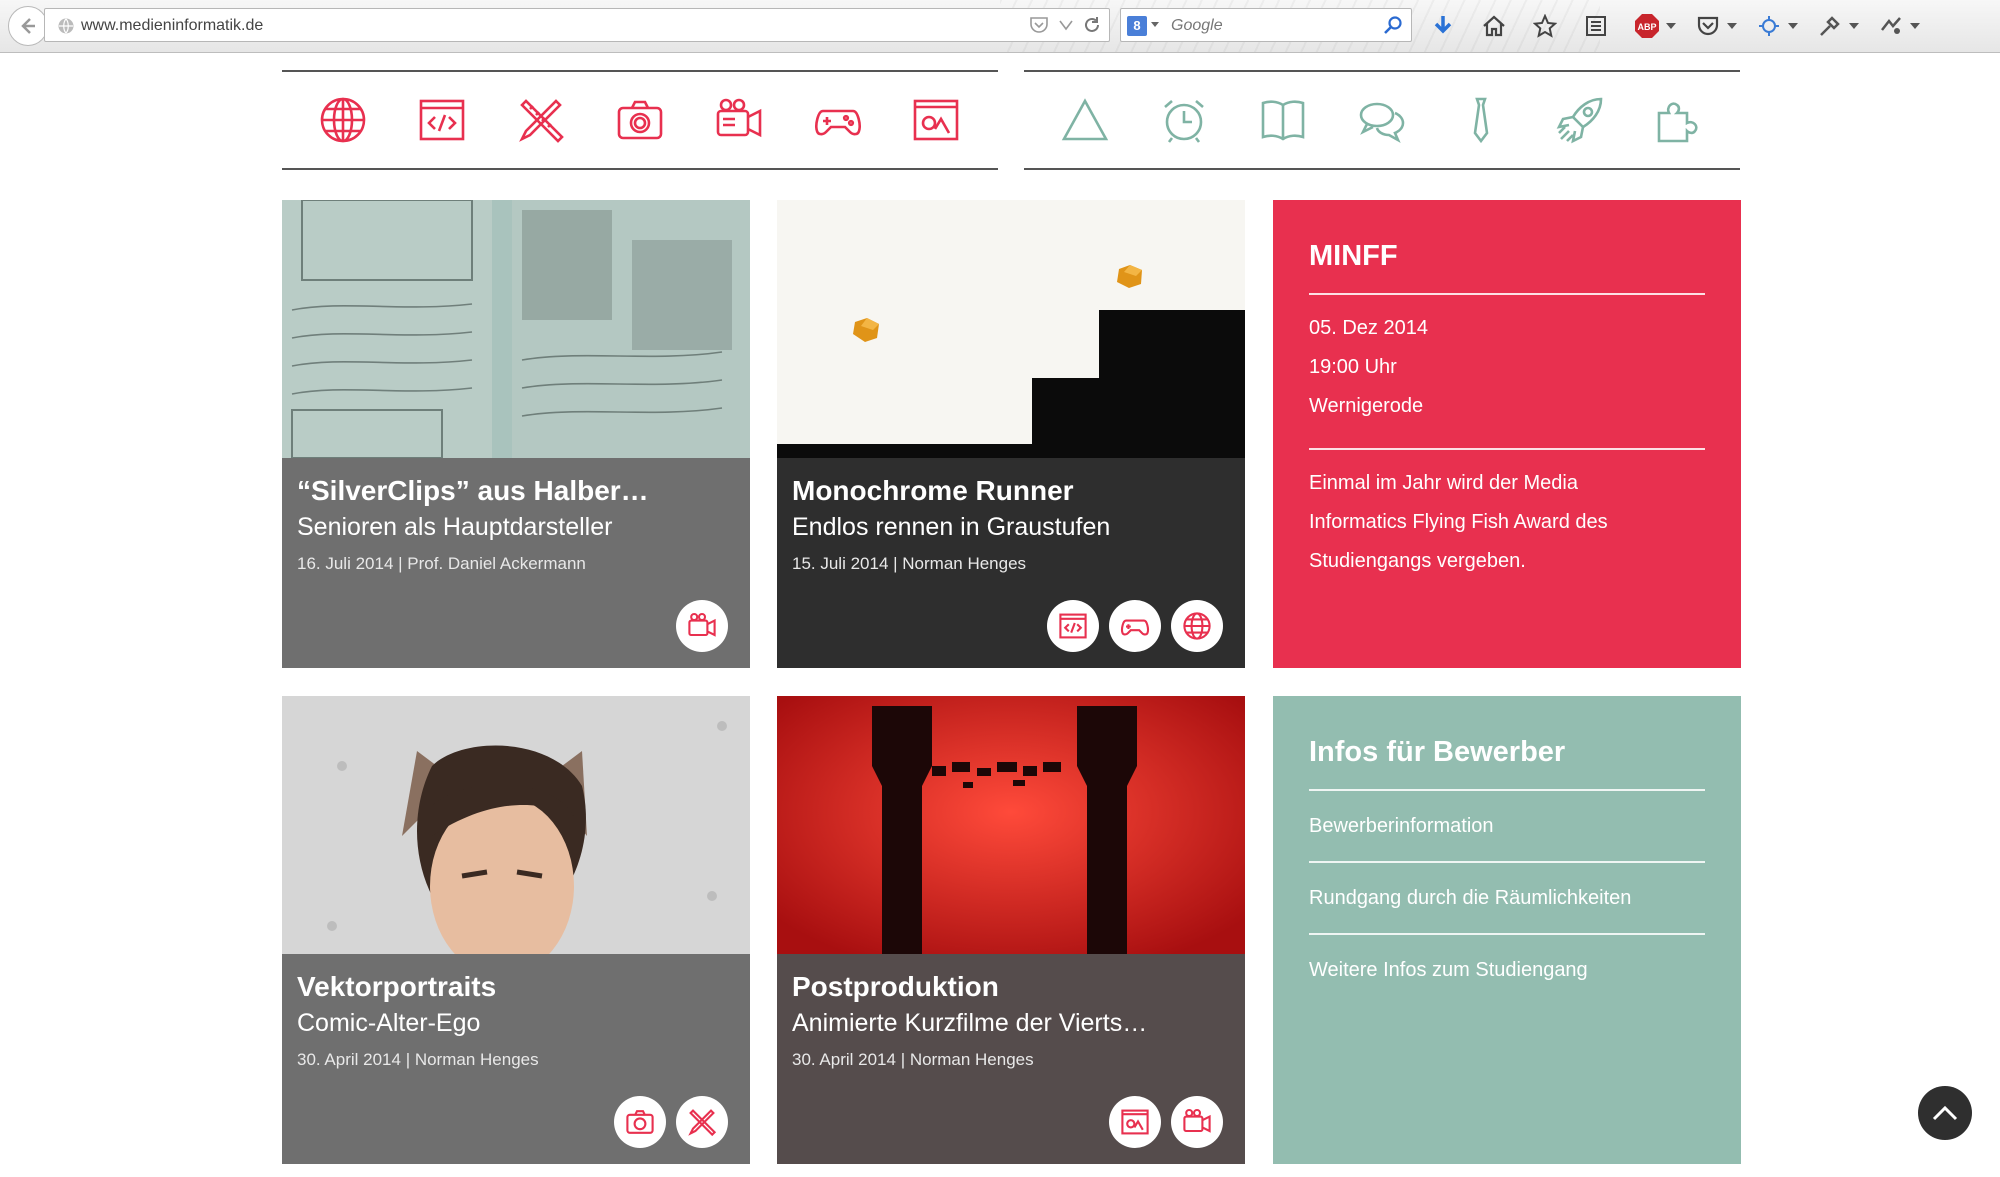 This screenshot has width=2000, height=1177. Describe the element at coordinates (1039, 25) in the screenshot. I see `pocket-icon` at that location.